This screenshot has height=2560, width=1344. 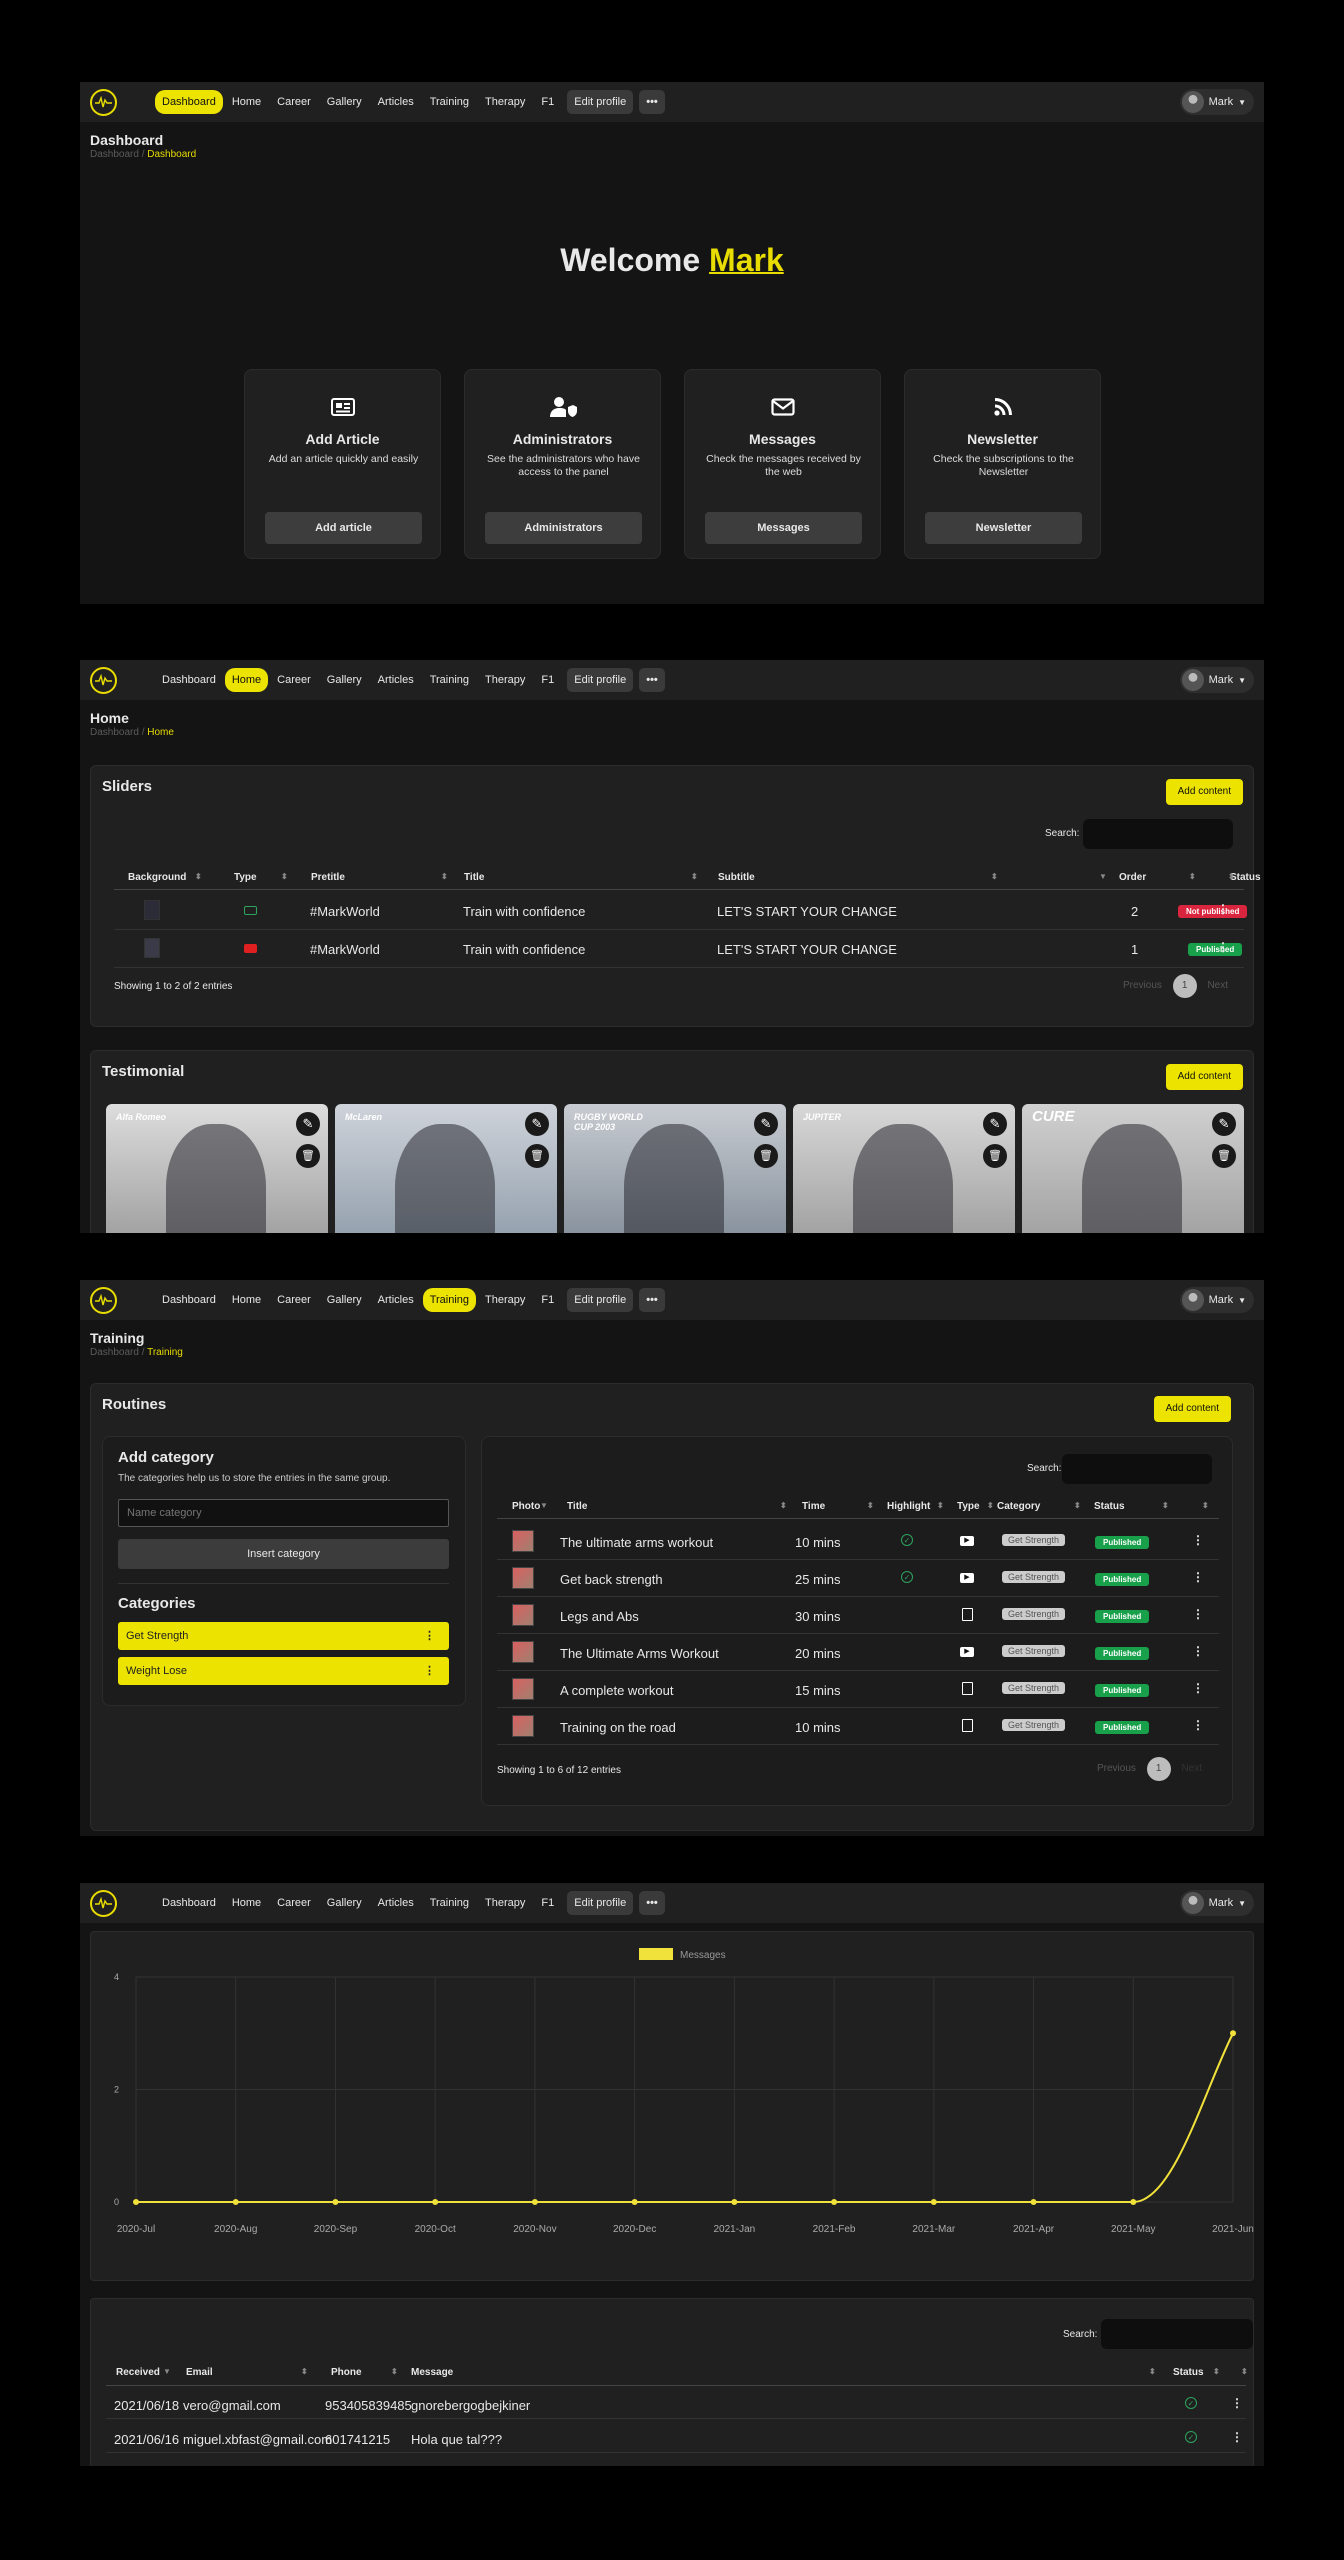 What do you see at coordinates (652, 102) in the screenshot?
I see `more-menu-button: •••` at bounding box center [652, 102].